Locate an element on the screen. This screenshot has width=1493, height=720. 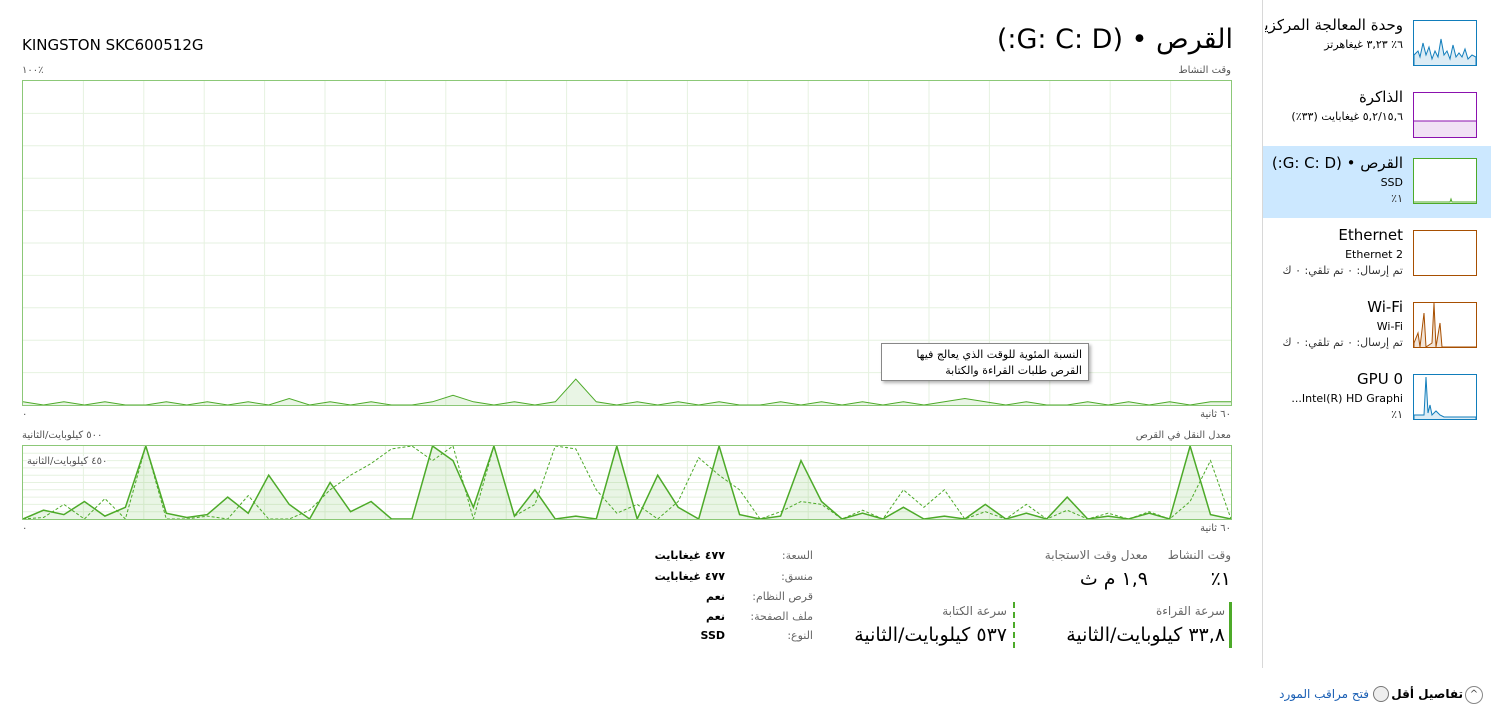
sidebar-item-sub: Ethernet 2 is located at coordinates (1374, 254).